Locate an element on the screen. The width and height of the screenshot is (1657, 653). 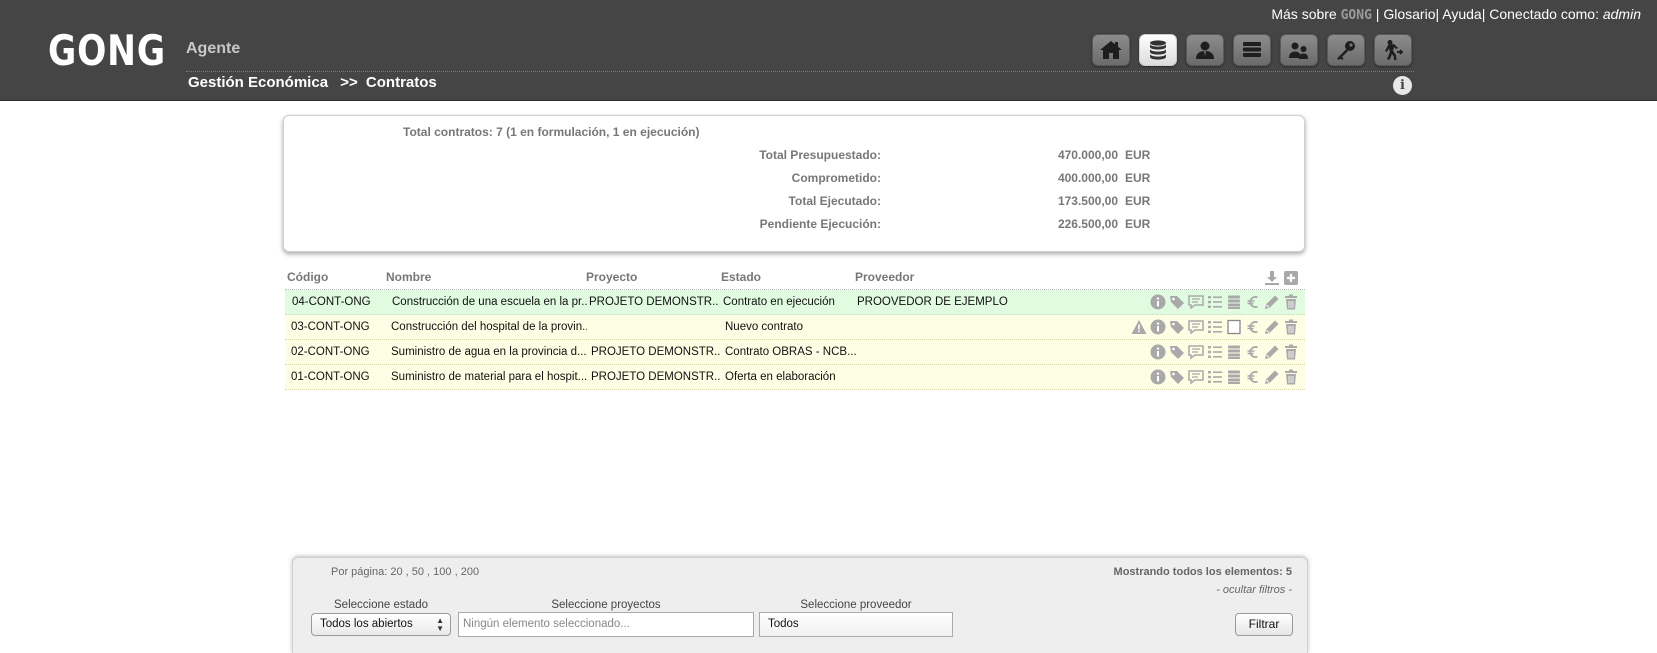
nav-user-button is located at coordinates (1205, 50).